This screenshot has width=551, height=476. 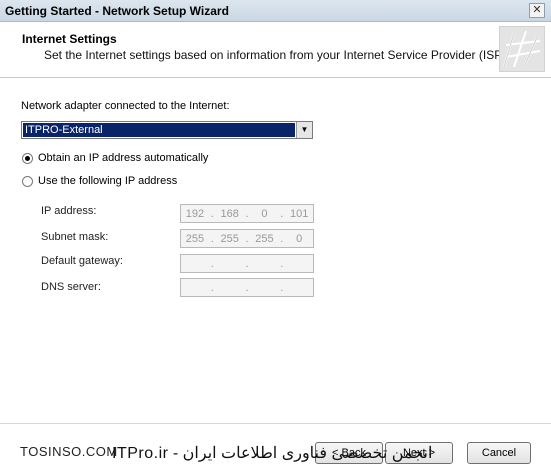 I want to click on cancel-button: Cancel, so click(x=499, y=453).